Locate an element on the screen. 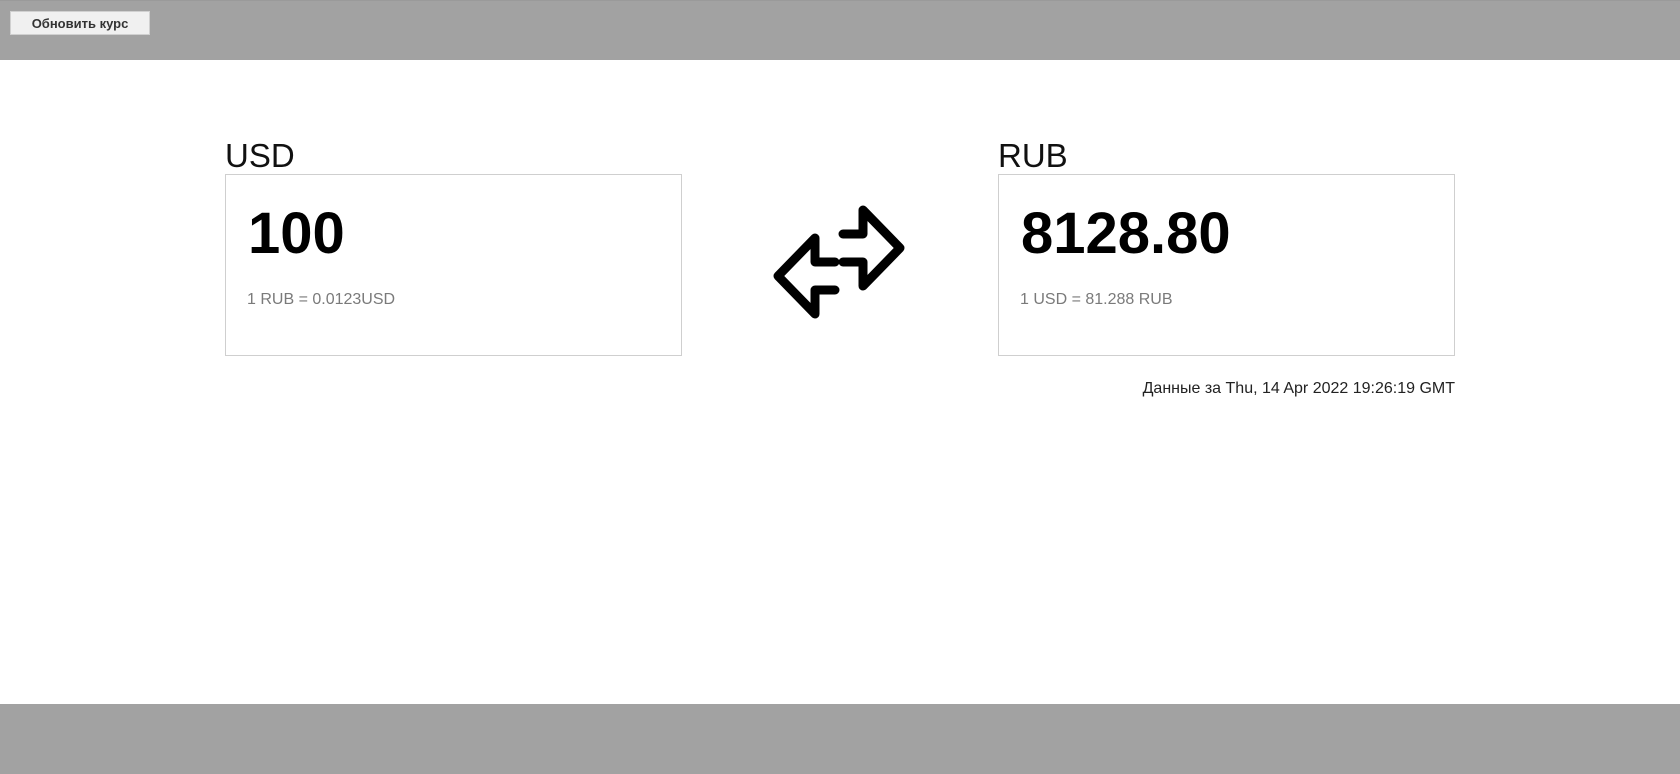 The width and height of the screenshot is (1680, 774). to-amount-value: 8128.80 is located at coordinates (1126, 234).